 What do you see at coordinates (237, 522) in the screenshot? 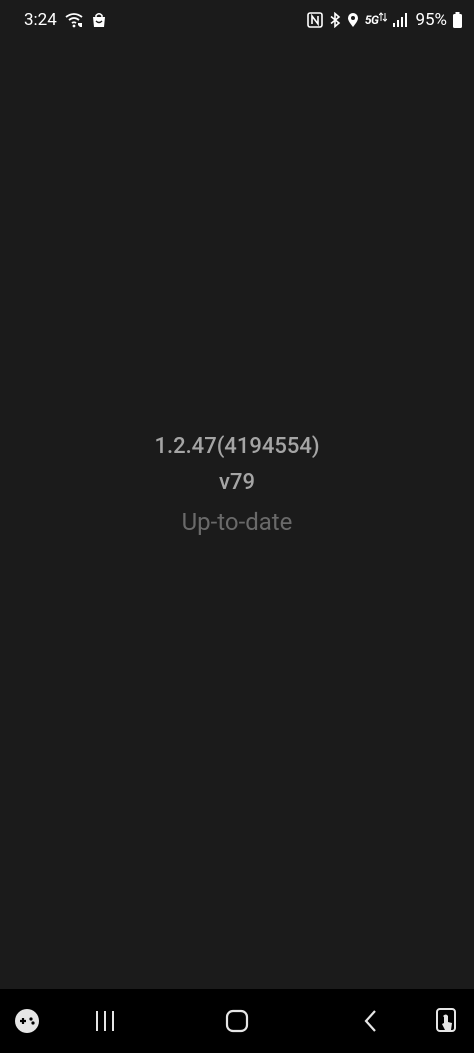
I see `update-status: Up-to-date` at bounding box center [237, 522].